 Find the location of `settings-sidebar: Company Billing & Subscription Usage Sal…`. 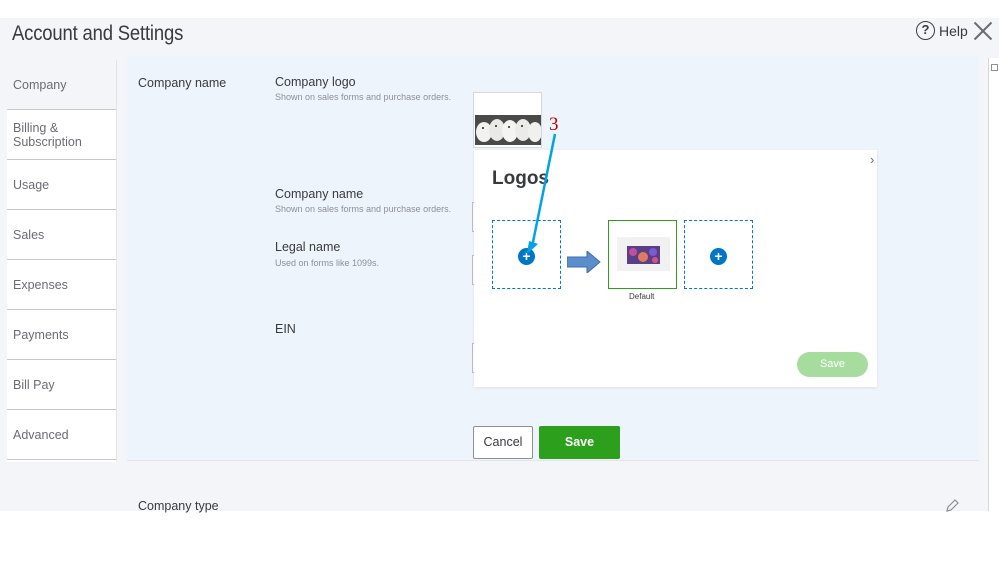

settings-sidebar: Company Billing & Subscription Usage Sal… is located at coordinates (62, 261).